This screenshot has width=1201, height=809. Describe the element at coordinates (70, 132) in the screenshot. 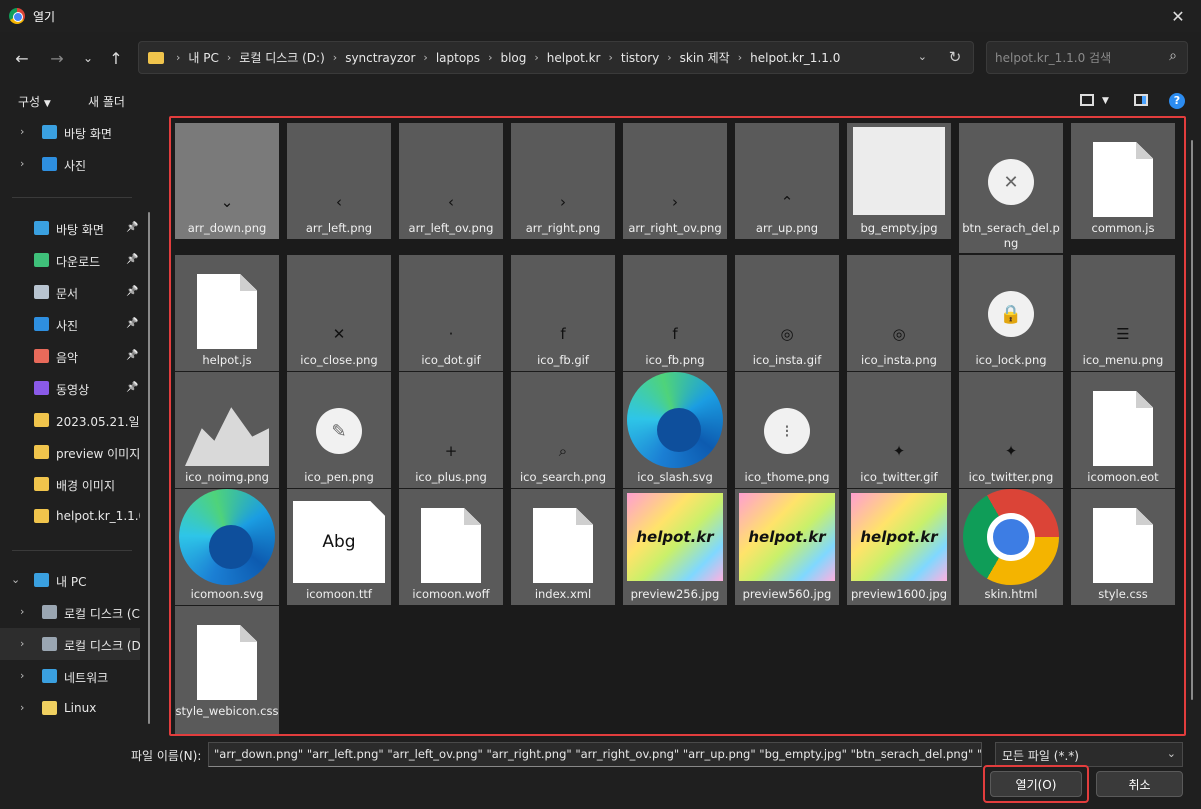

I see `sidebar-item: › 바탕 화면` at that location.